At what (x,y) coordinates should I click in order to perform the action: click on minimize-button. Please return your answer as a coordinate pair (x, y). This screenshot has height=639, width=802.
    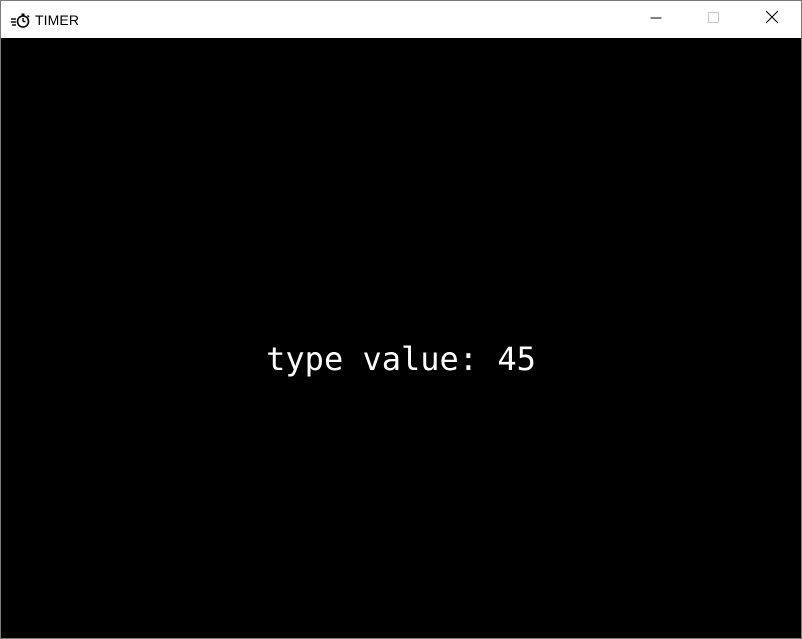
    Looking at the image, I should click on (656, 19).